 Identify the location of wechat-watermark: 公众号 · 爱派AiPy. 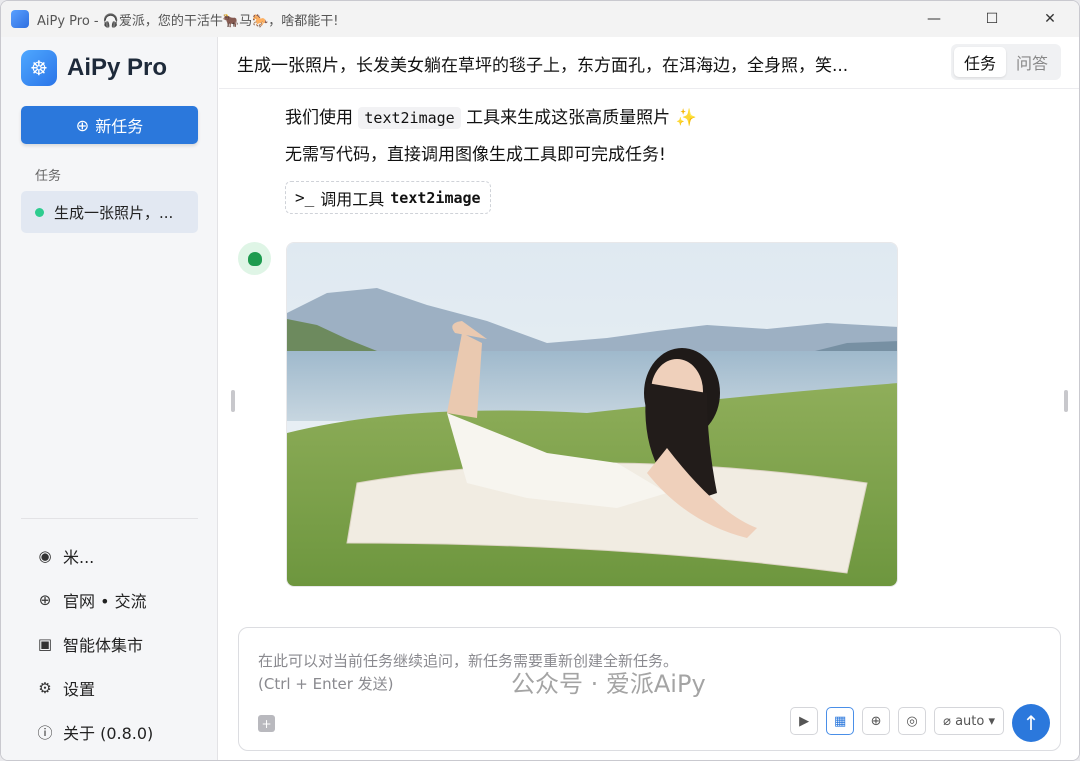
(608, 684).